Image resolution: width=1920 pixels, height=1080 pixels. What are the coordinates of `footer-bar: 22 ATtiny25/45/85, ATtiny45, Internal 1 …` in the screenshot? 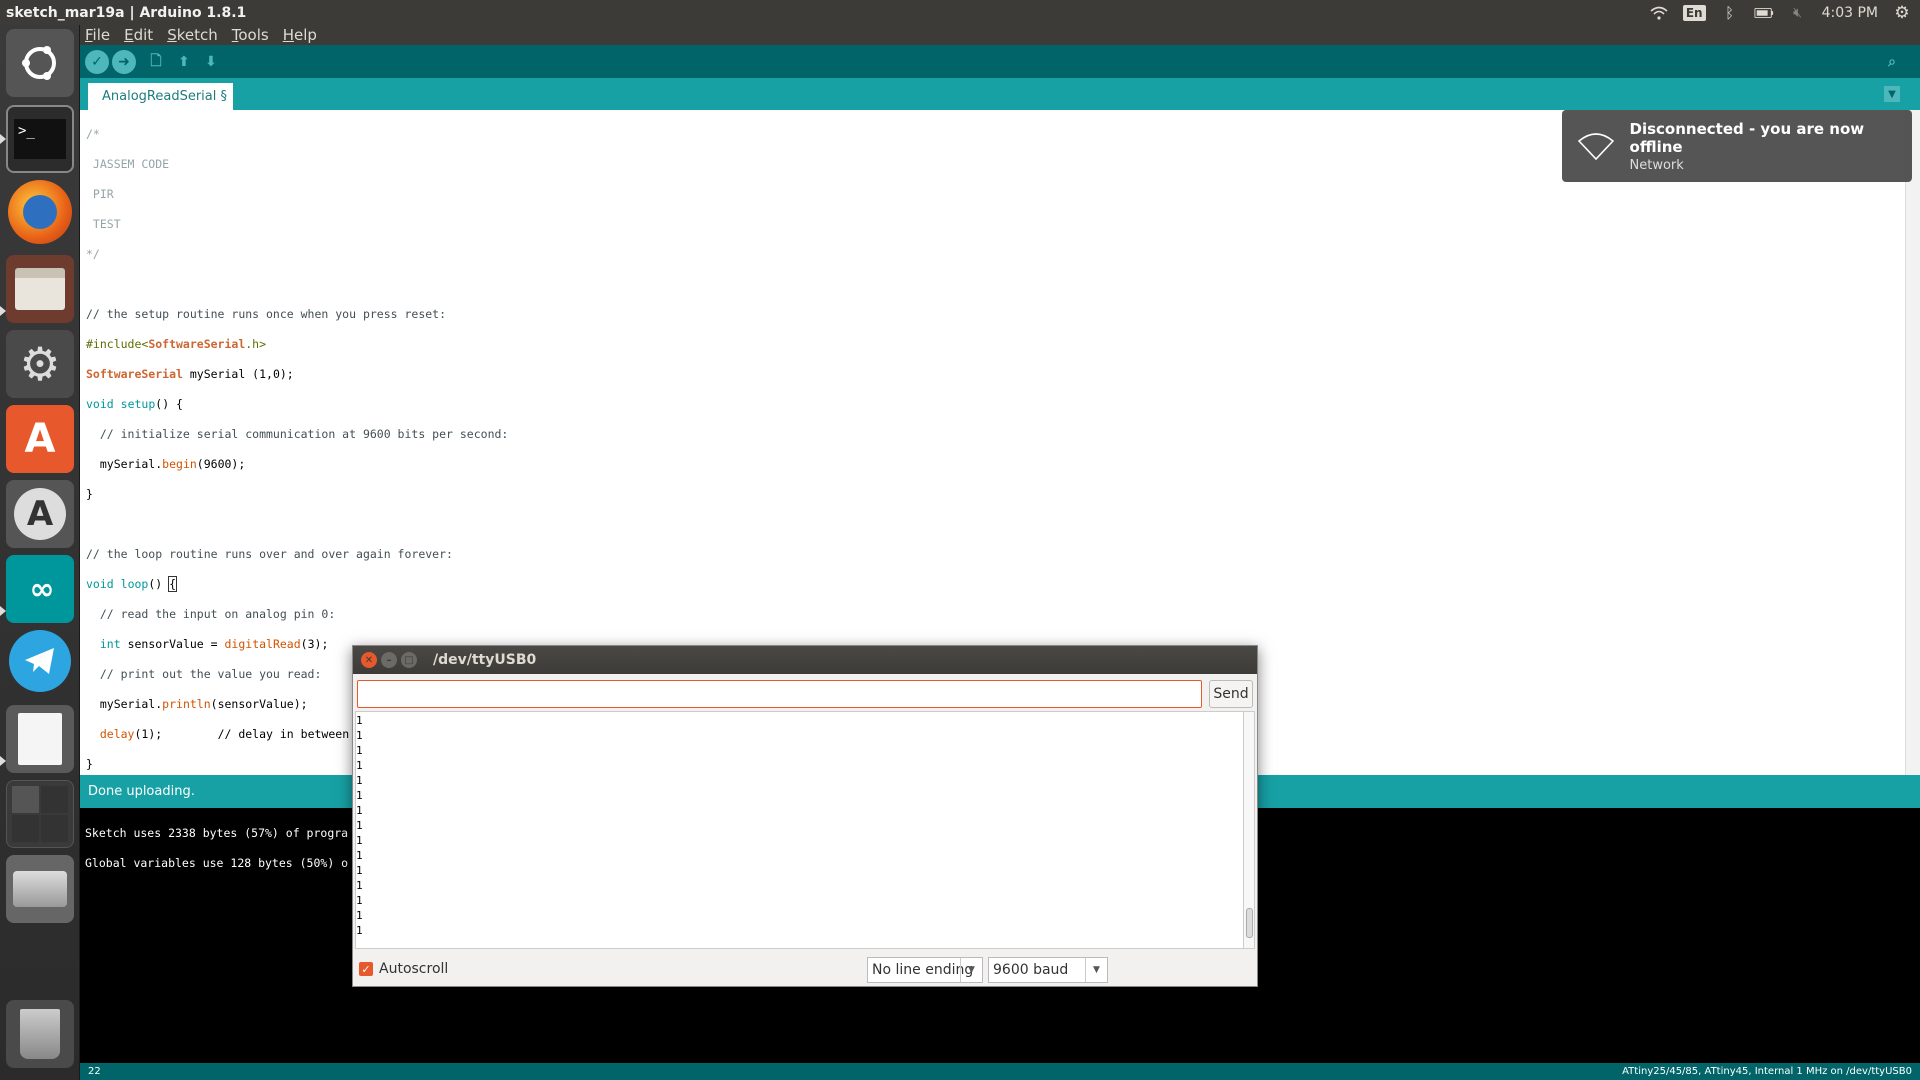 It's located at (1000, 1071).